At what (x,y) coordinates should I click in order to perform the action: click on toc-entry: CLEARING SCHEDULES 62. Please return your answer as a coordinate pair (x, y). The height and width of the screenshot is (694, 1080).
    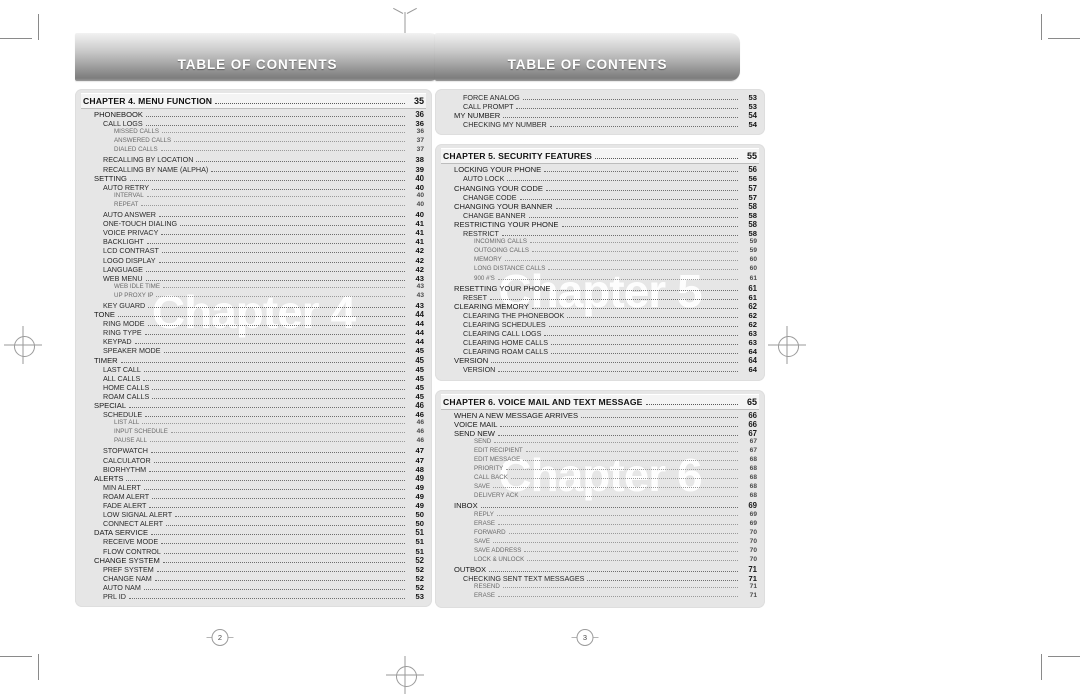
    Looking at the image, I should click on (600, 324).